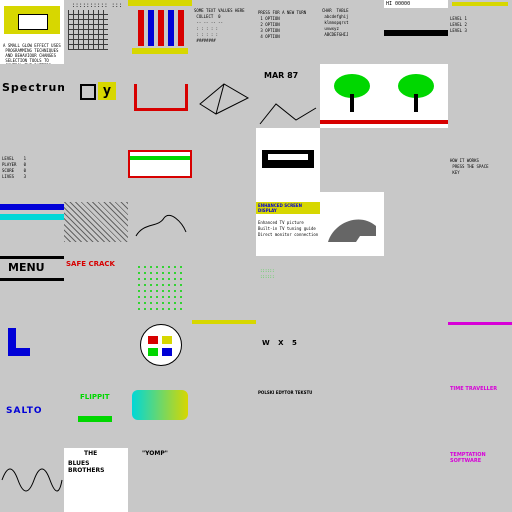 The height and width of the screenshot is (512, 512). What do you see at coordinates (32, 288) in the screenshot?
I see `tile-menu: MENU` at bounding box center [32, 288].